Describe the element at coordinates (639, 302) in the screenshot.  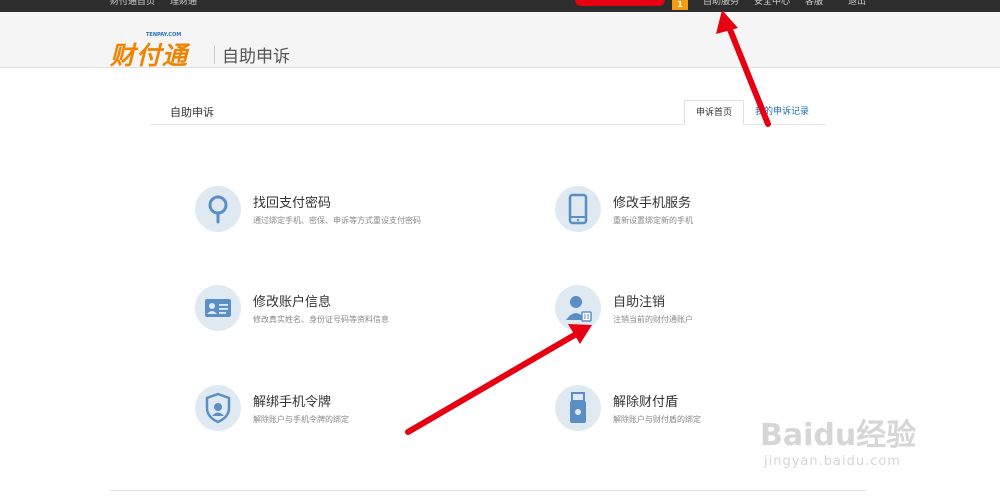
I see `service-title: 自助注销` at that location.